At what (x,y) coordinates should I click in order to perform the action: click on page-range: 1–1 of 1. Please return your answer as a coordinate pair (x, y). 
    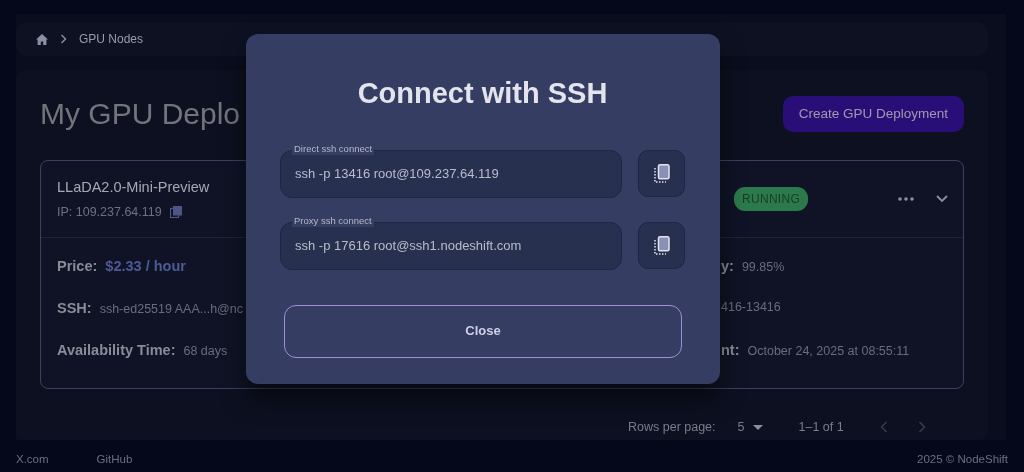
    Looking at the image, I should click on (821, 427).